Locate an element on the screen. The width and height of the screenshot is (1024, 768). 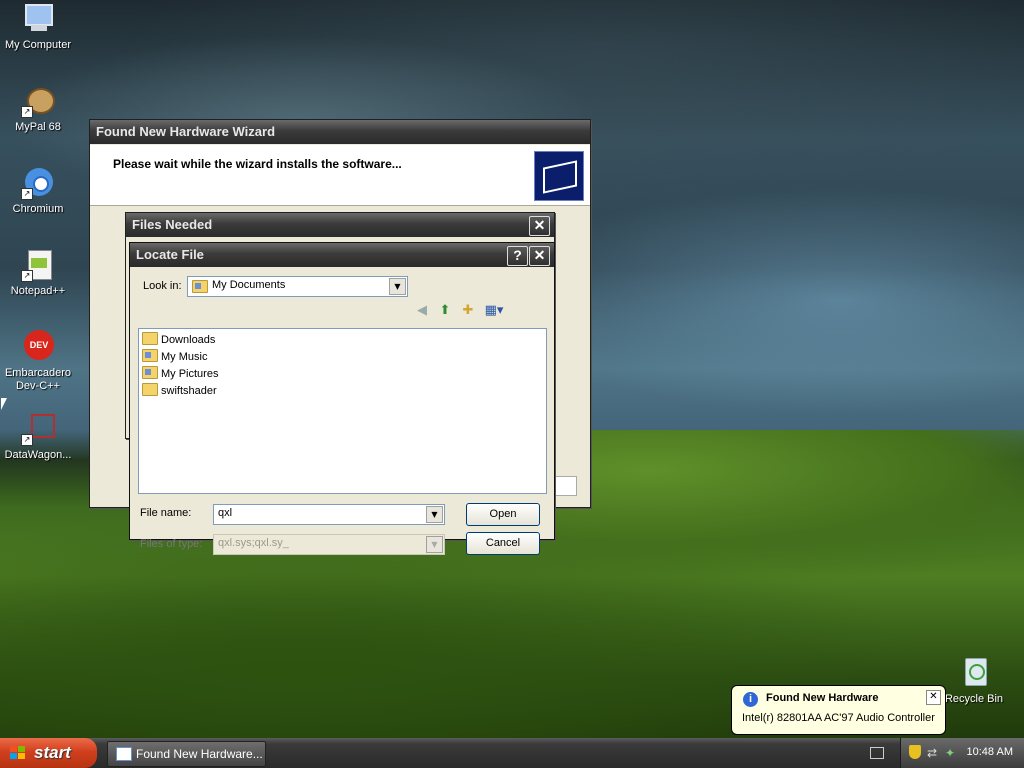
desktop-icon-devcpp: DEV Embarcadero Dev-C++ is located at coordinates (38, 361).